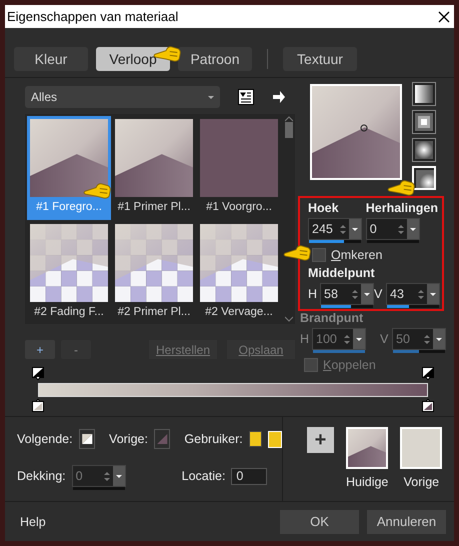 The width and height of the screenshot is (459, 546). I want to click on spin-field: 0, so click(393, 229).